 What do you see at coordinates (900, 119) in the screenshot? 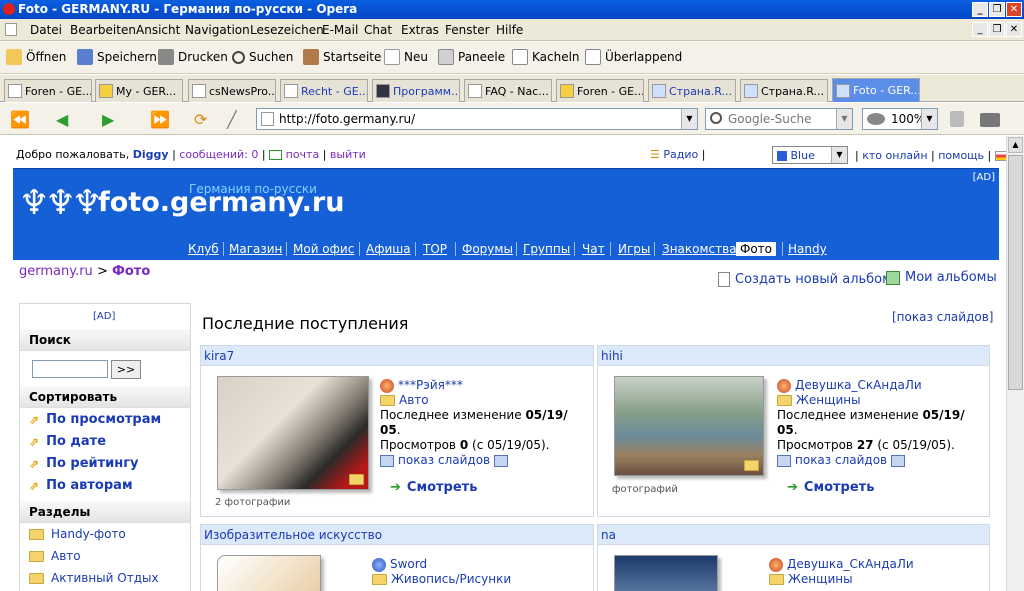
I see `zoom-control: 100% ▼` at bounding box center [900, 119].